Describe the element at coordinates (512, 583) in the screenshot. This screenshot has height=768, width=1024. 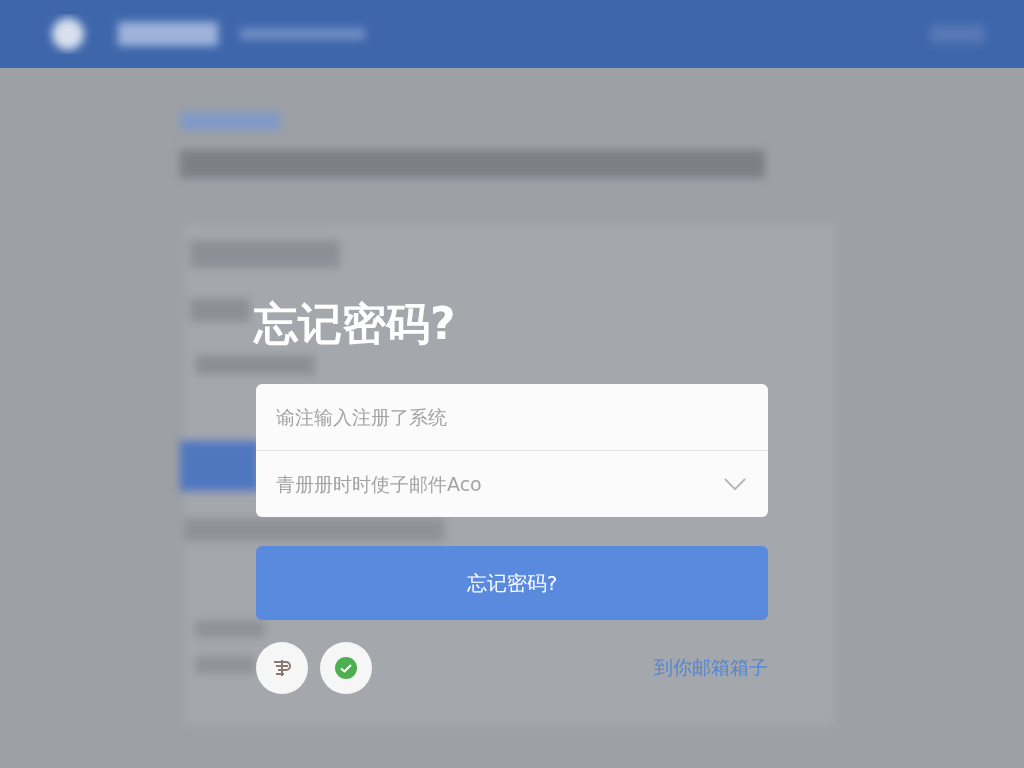
I see `submit-button: 忘记密码?` at that location.